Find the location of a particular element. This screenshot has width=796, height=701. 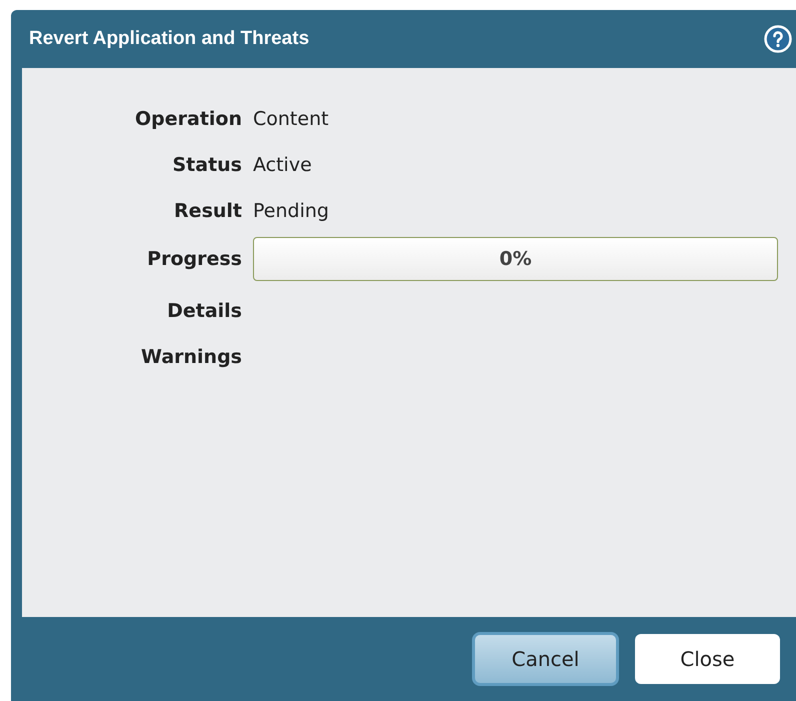

dialog-button: Cancel is located at coordinates (545, 659).